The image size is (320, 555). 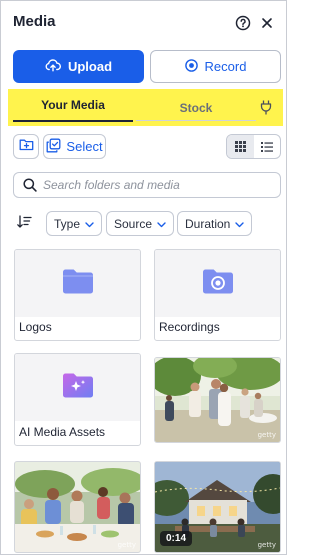 What do you see at coordinates (35, 327) in the screenshot?
I see `folder-name: Logos` at bounding box center [35, 327].